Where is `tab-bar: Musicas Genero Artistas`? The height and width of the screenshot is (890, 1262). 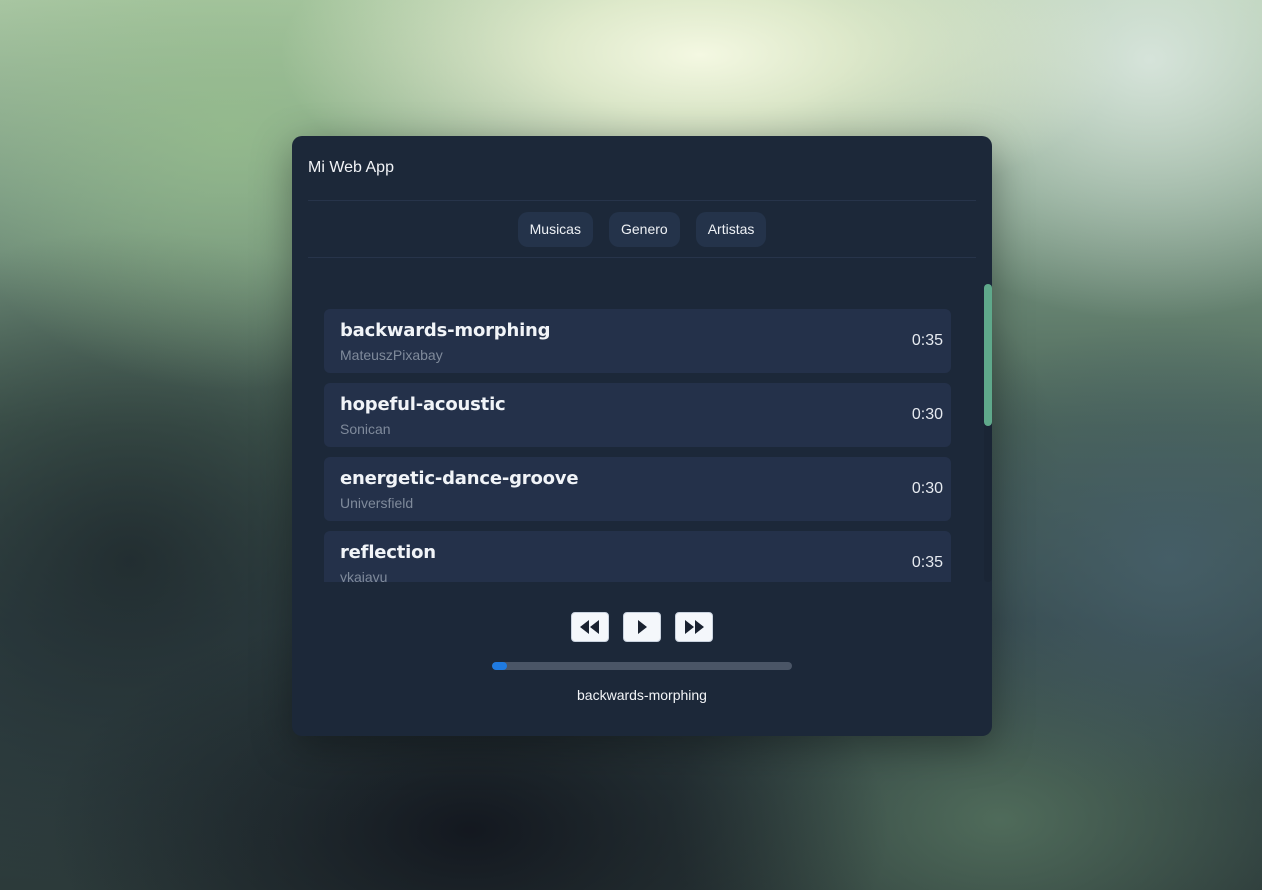 tab-bar: Musicas Genero Artistas is located at coordinates (642, 229).